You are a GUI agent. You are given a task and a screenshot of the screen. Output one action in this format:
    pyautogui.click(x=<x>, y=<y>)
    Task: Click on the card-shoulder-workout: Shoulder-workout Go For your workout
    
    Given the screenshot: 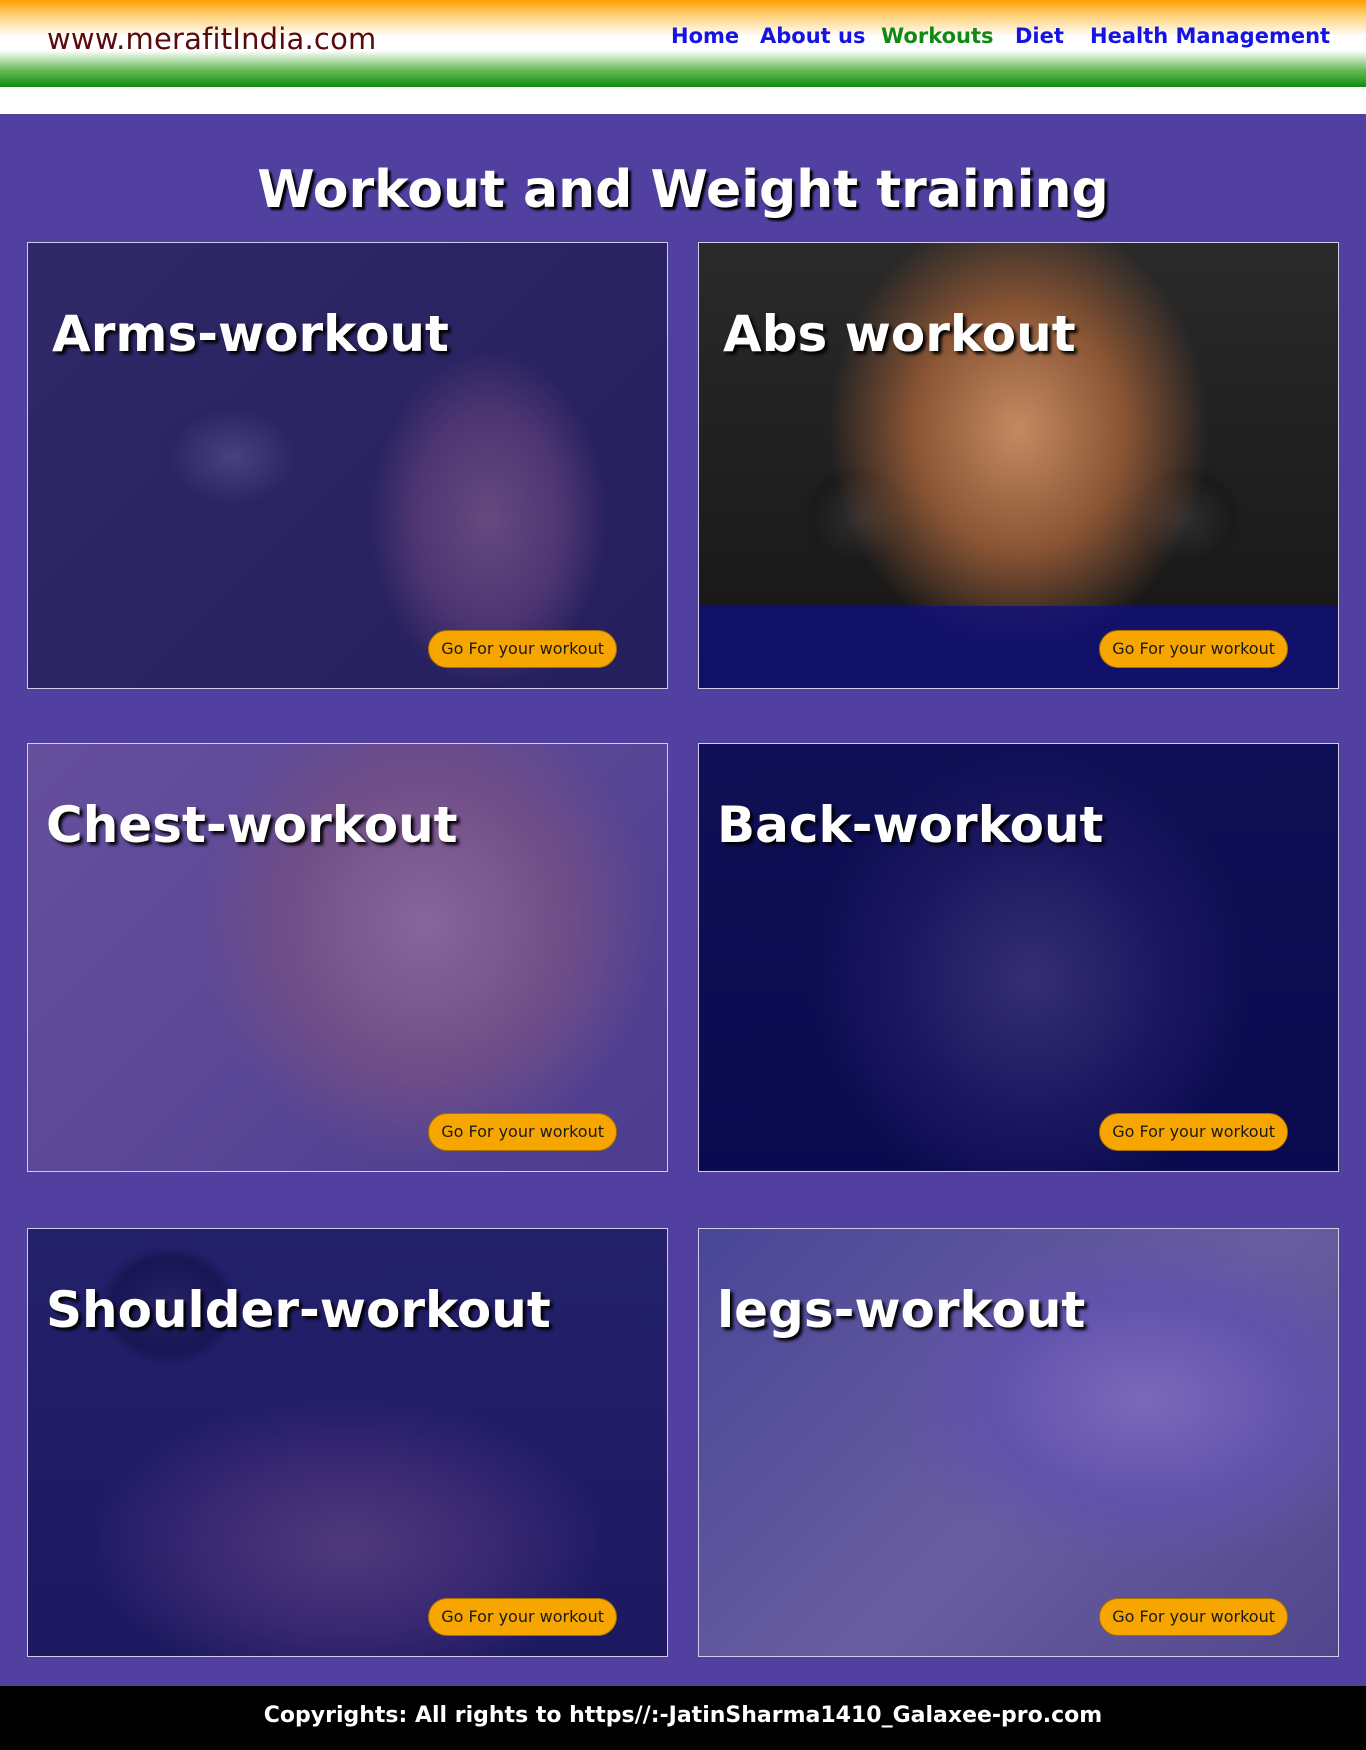 What is the action you would take?
    pyautogui.click(x=347, y=1442)
    